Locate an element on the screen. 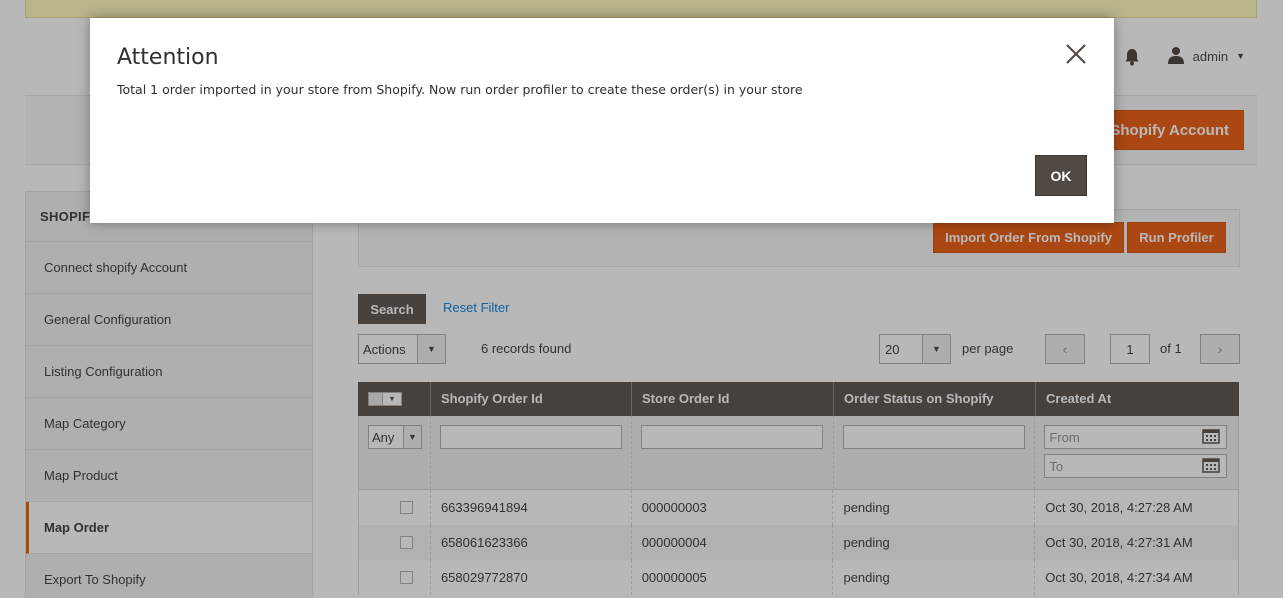 Image resolution: width=1283 pixels, height=598 pixels. modal-title: Attention is located at coordinates (168, 57).